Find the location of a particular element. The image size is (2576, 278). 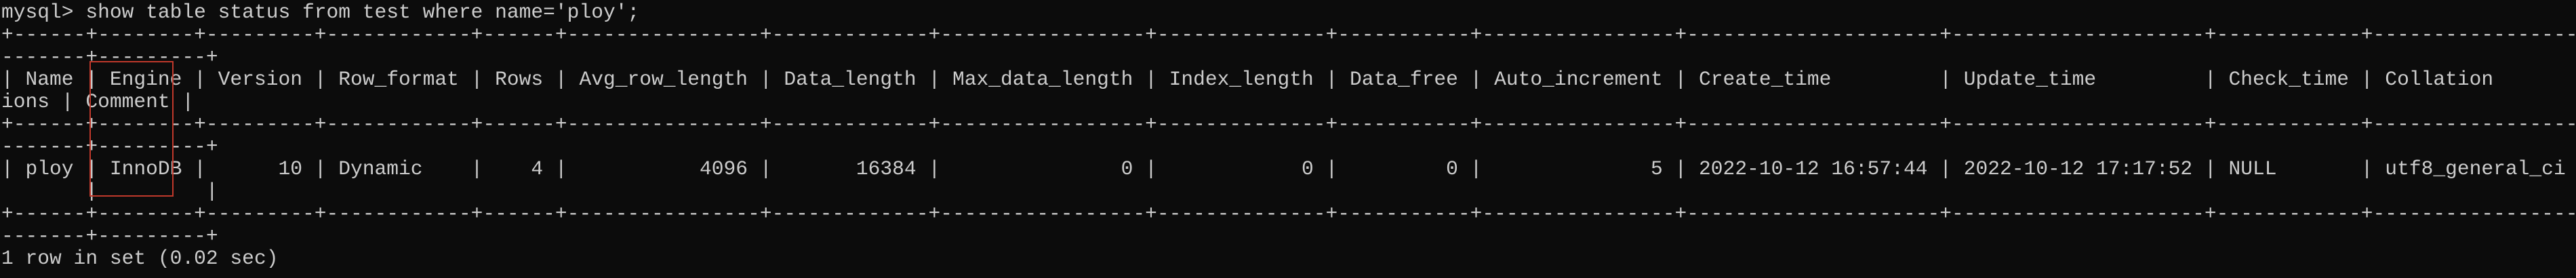

table-header-row-wrap: ions | Comment | is located at coordinates (98, 101).